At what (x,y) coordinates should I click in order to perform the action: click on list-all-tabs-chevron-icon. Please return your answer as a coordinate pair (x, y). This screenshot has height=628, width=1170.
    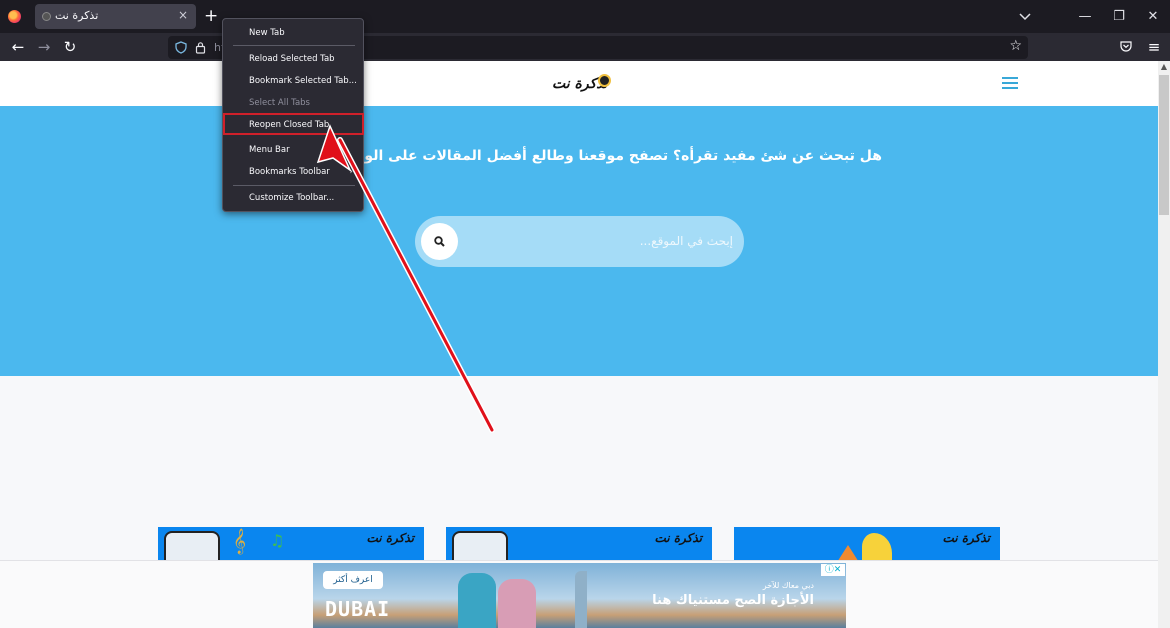
    Looking at the image, I should click on (1025, 16).